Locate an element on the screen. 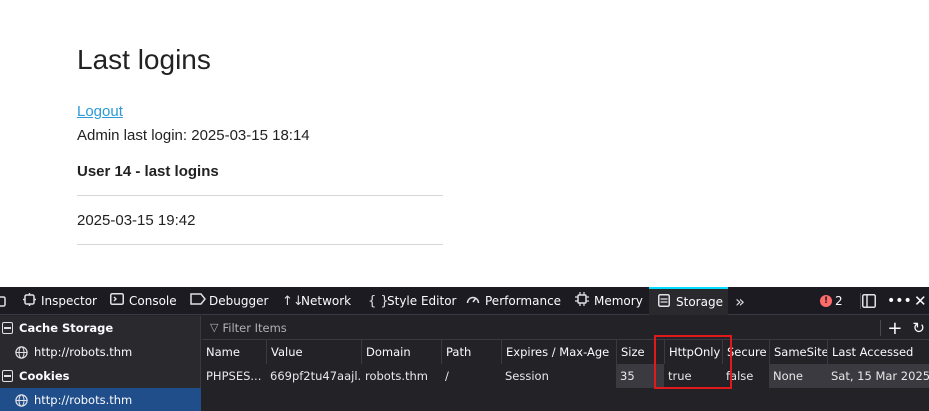 This screenshot has width=929, height=411. filter-input is located at coordinates (522, 327).